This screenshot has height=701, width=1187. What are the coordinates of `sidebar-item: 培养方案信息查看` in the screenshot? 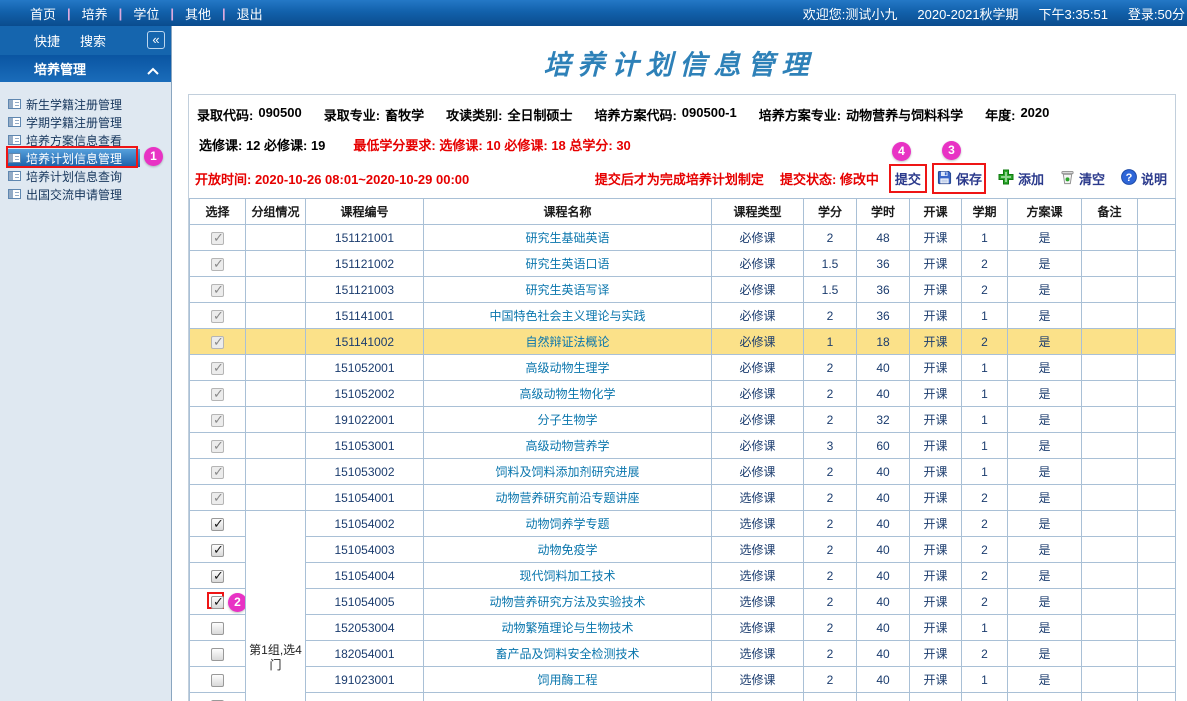 It's located at (88, 140).